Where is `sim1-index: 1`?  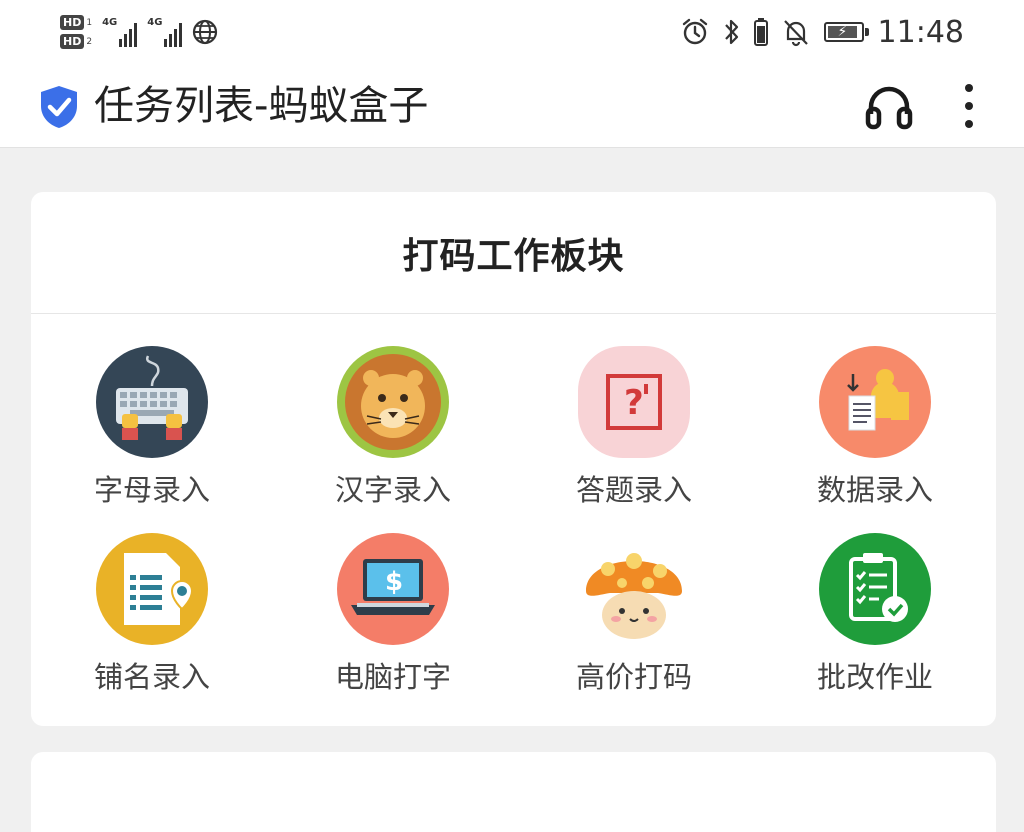
sim1-index: 1 is located at coordinates (89, 22).